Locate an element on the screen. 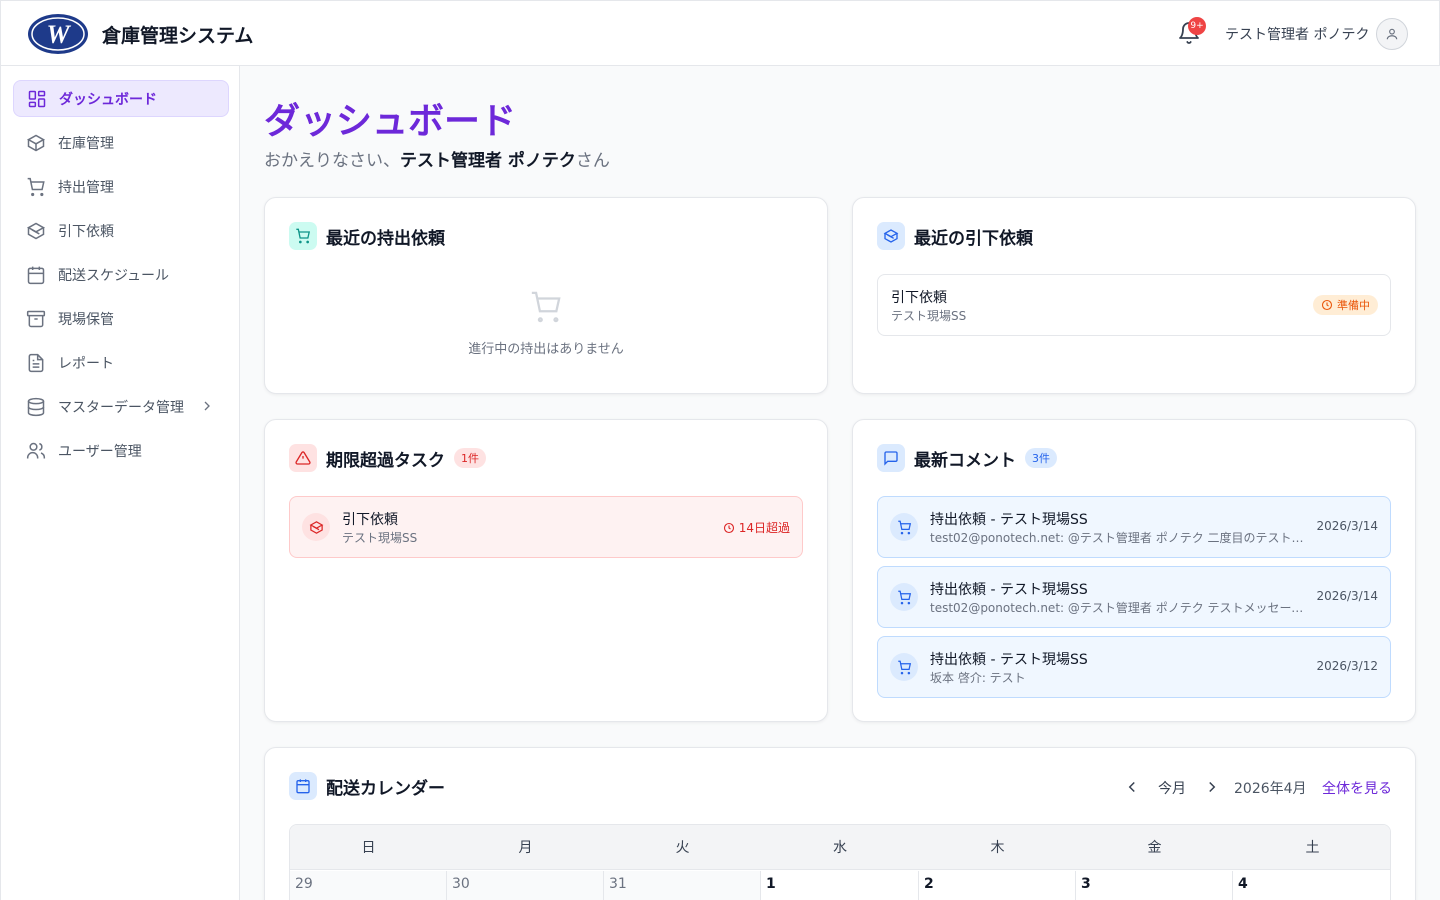  dashboard-icon is located at coordinates (37, 98).